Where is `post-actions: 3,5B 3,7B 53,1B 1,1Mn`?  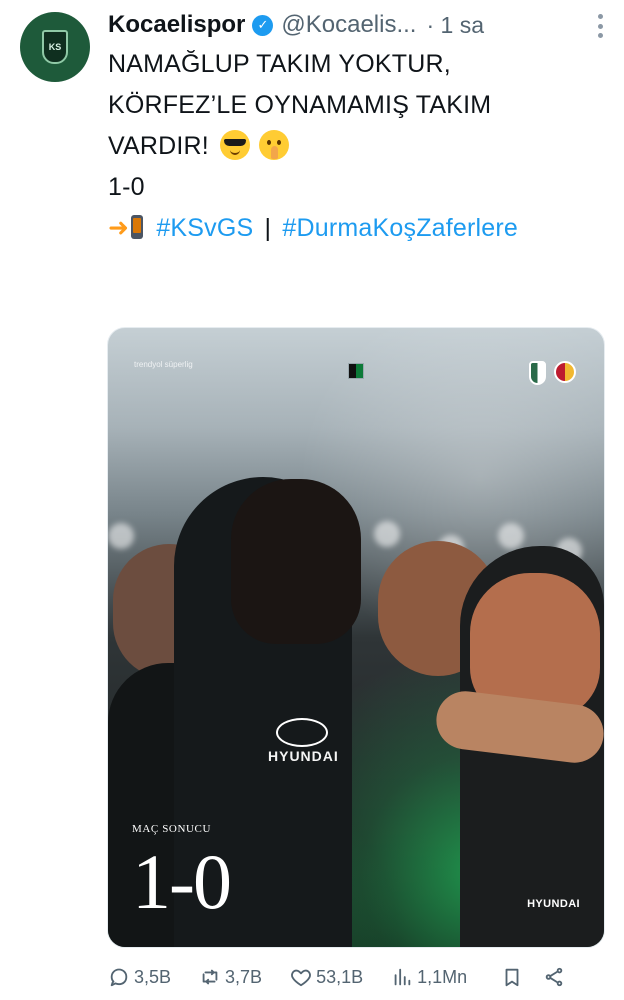
post-actions: 3,5B 3,7B 53,1B 1,1Mn is located at coordinates (349, 977).